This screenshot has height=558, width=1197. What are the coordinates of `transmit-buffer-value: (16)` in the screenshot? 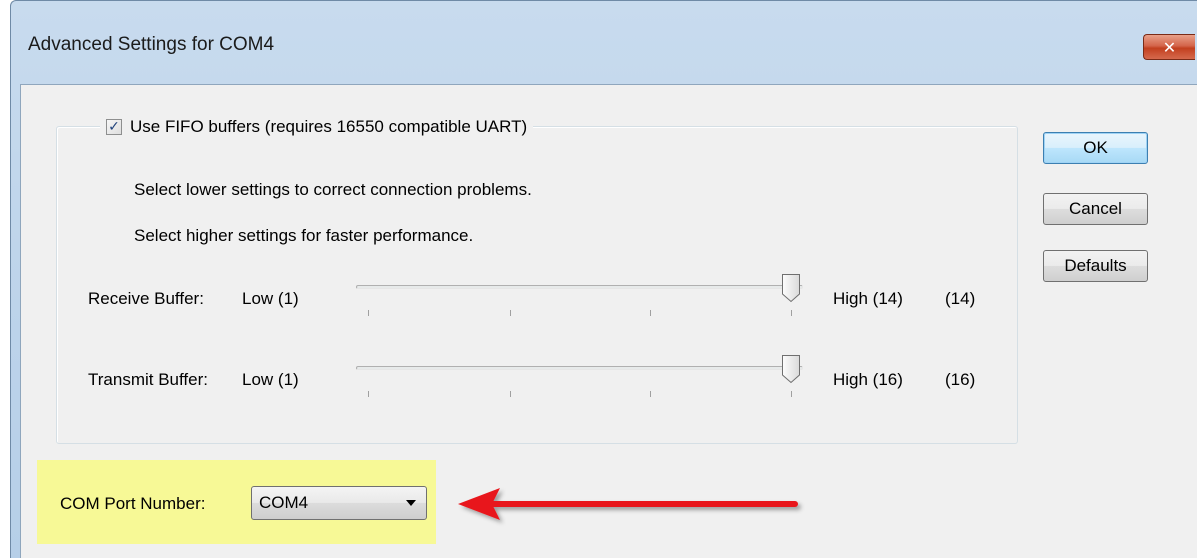 It's located at (960, 379).